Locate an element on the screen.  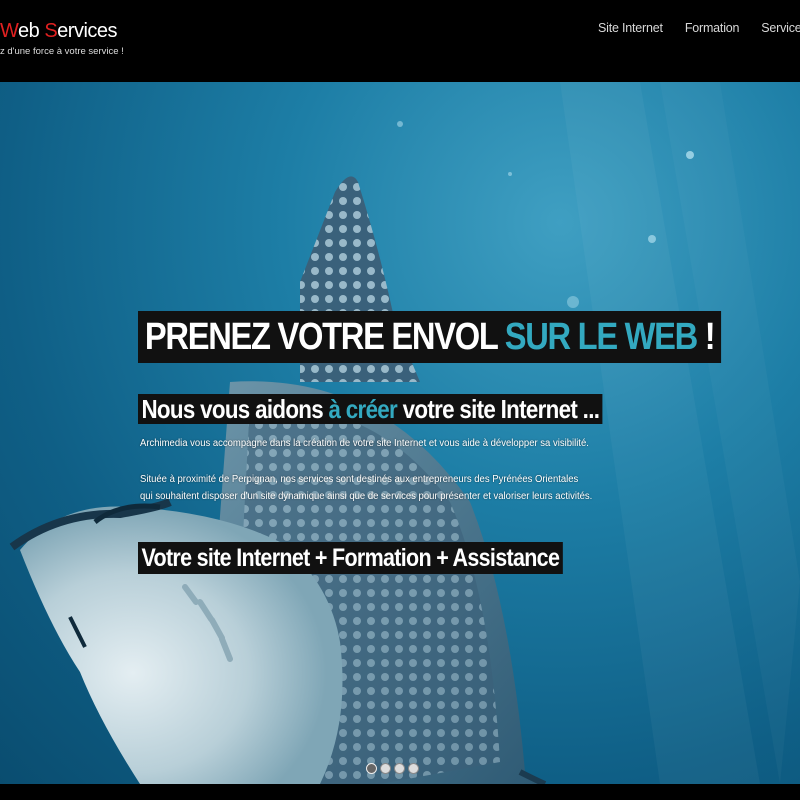
site-tagline: z d'une force à votre service ! is located at coordinates (62, 51).